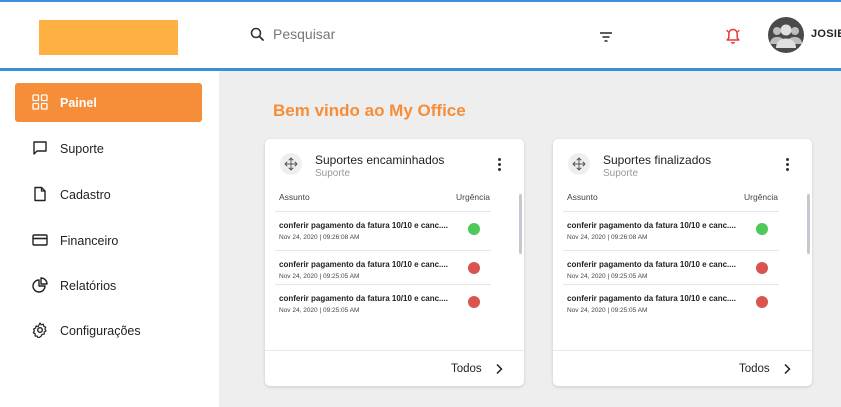  What do you see at coordinates (40, 194) in the screenshot?
I see `document-icon` at bounding box center [40, 194].